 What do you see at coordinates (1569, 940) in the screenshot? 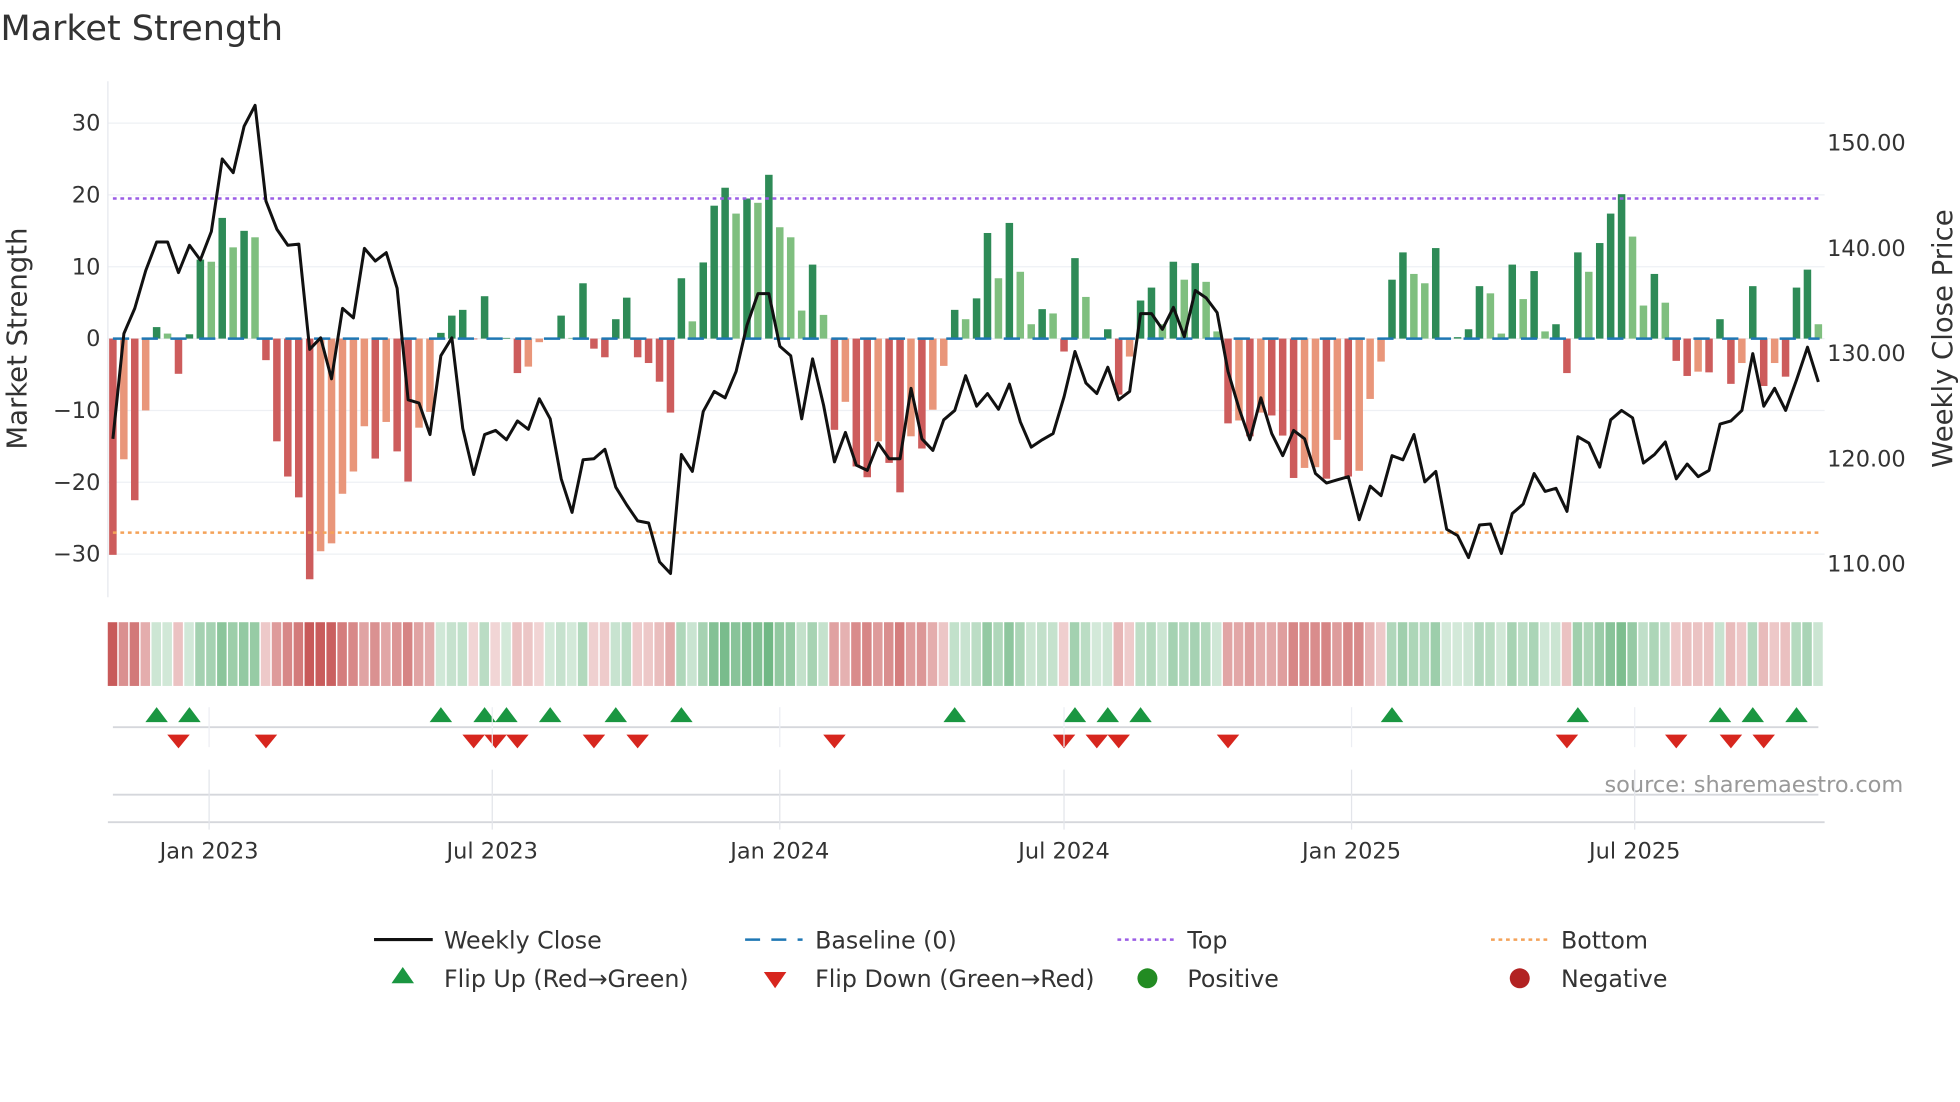
I see `legend-bottom: Bottom` at bounding box center [1569, 940].